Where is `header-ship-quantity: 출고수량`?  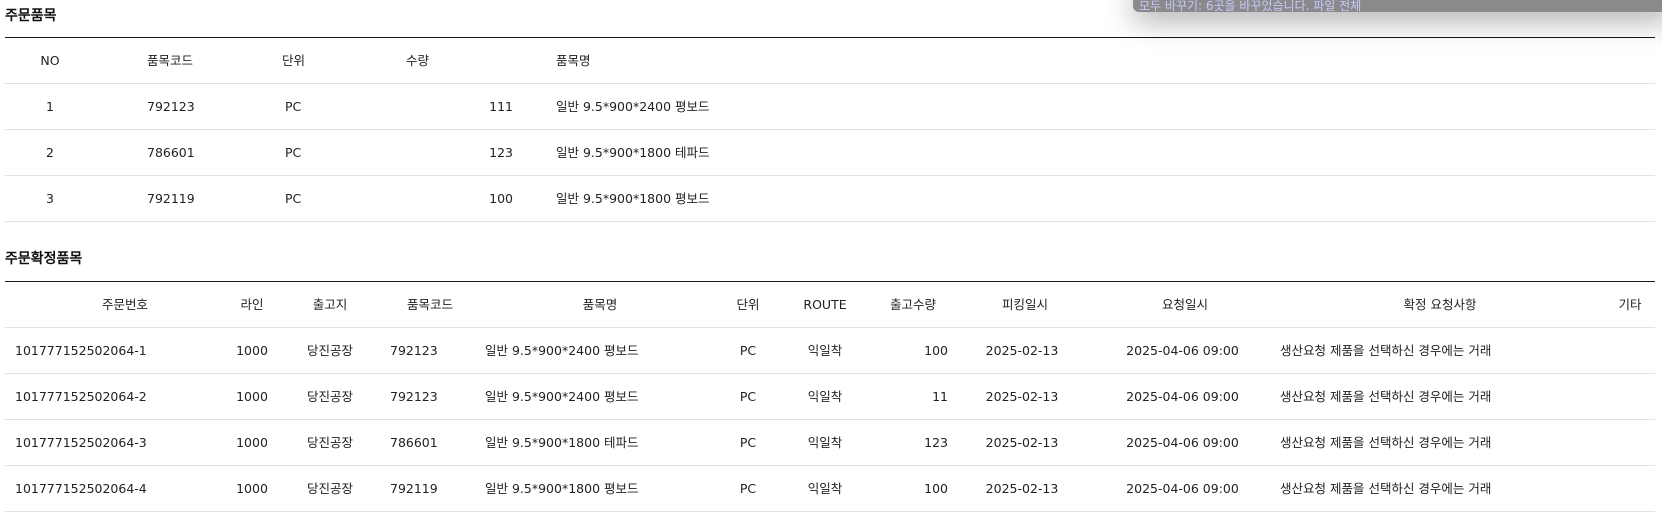
header-ship-quantity: 출고수량 is located at coordinates (912, 304).